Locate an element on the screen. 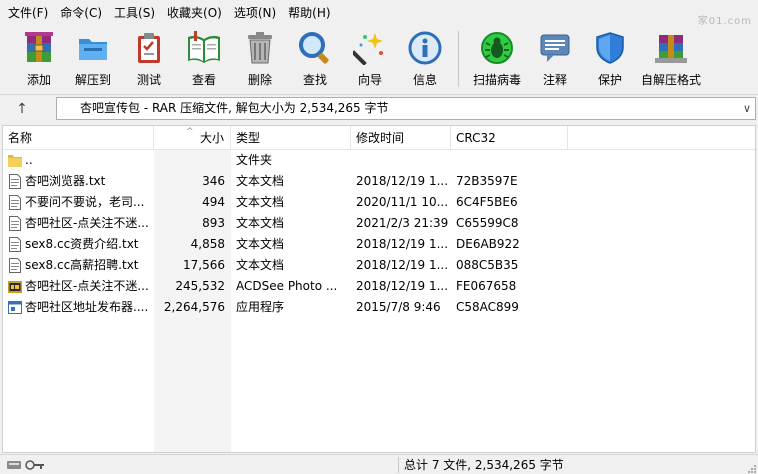 This screenshot has width=758, height=474. archive-path-text: 杏吧宣传包 - RAR 压缩文件, 解包大小为 2,534,265 字节 is located at coordinates (234, 108).